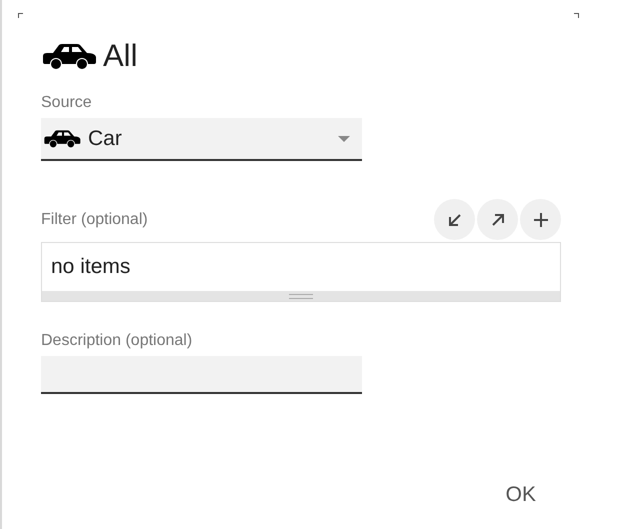 The width and height of the screenshot is (638, 529). Describe the element at coordinates (117, 341) in the screenshot. I see `field-label: Description (optional)` at that location.